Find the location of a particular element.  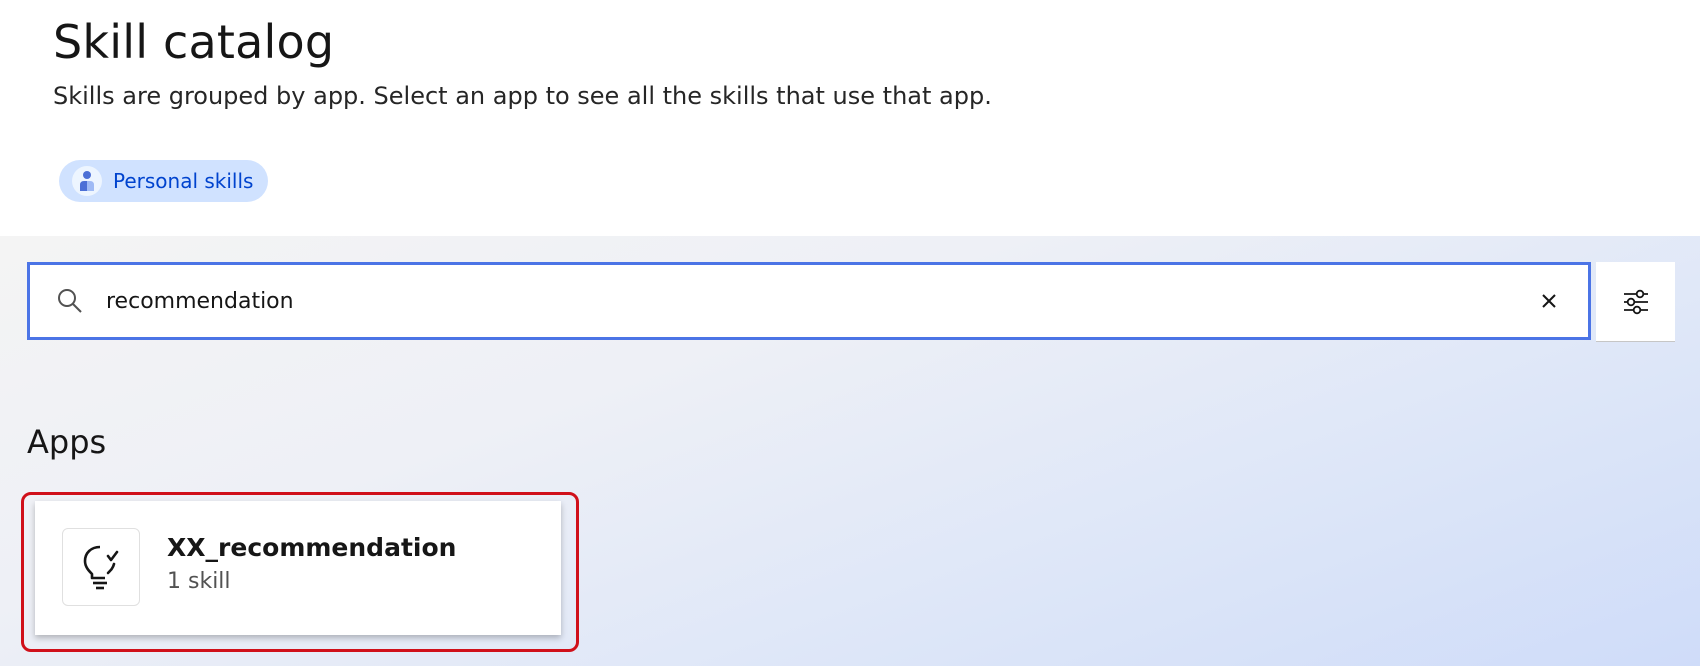

filter-button is located at coordinates (1635, 302).